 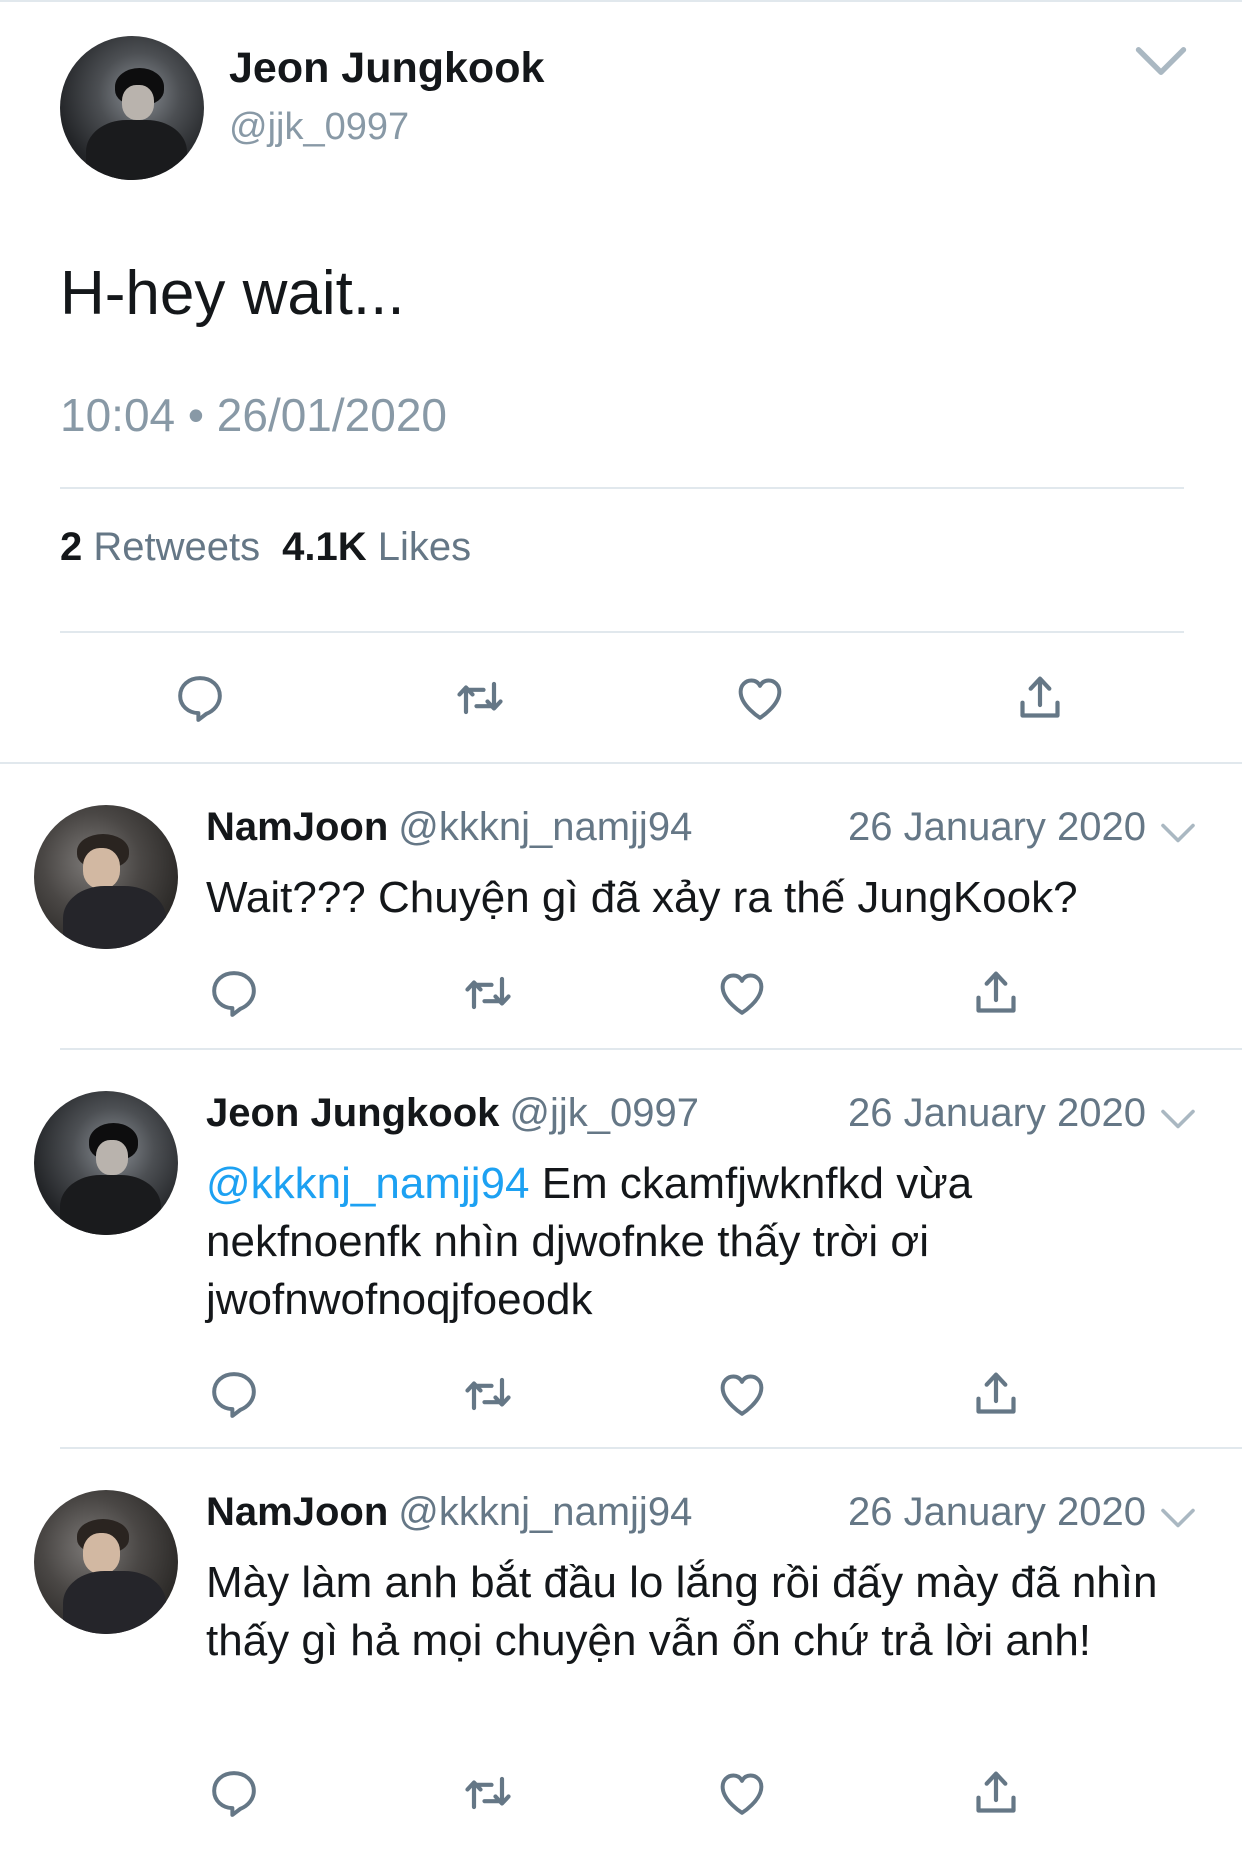 What do you see at coordinates (254, 415) in the screenshot?
I see `tweet-timestamp: 10:04 • 26/01/2020` at bounding box center [254, 415].